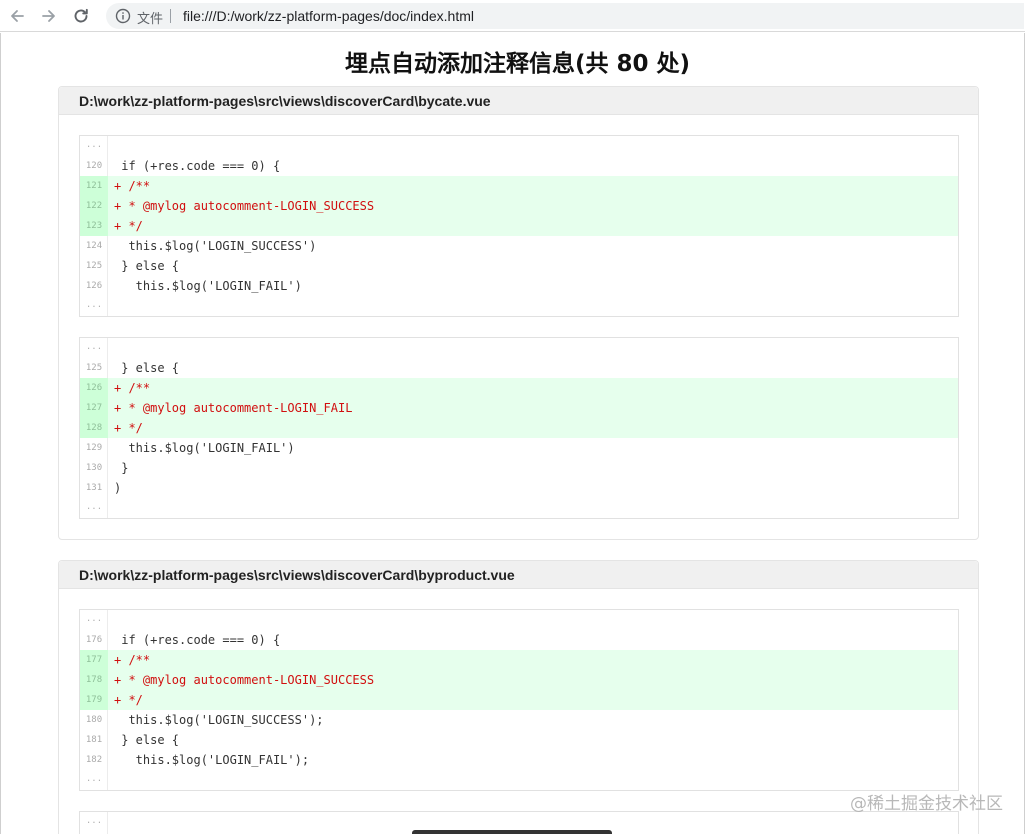 Image resolution: width=1025 pixels, height=834 pixels. I want to click on bottom-overlay-bar, so click(512, 832).